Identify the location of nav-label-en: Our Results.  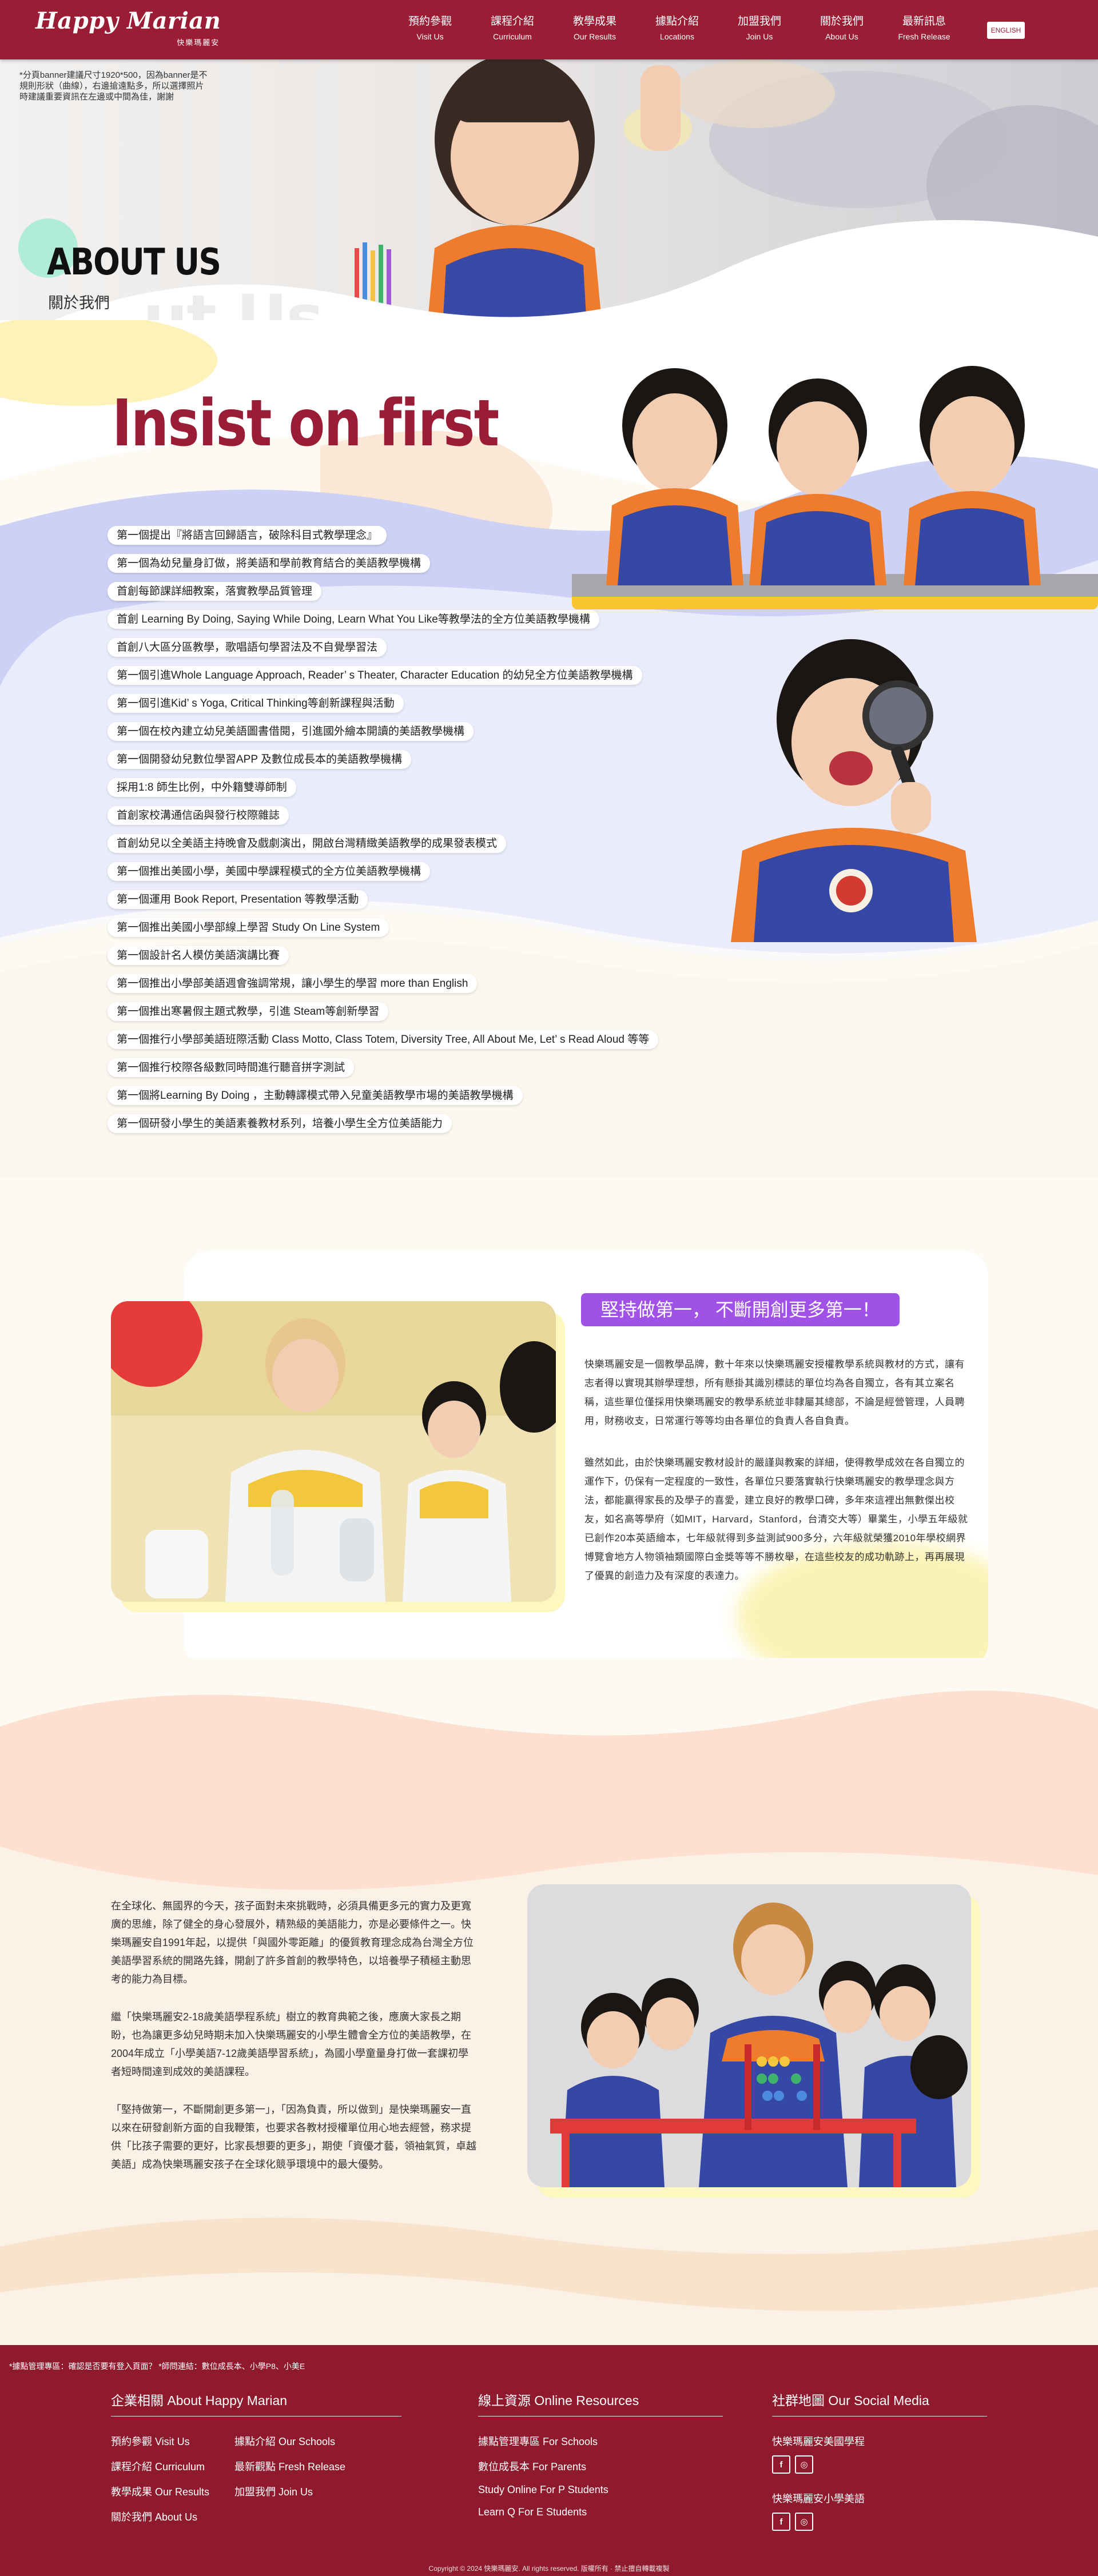
(595, 36).